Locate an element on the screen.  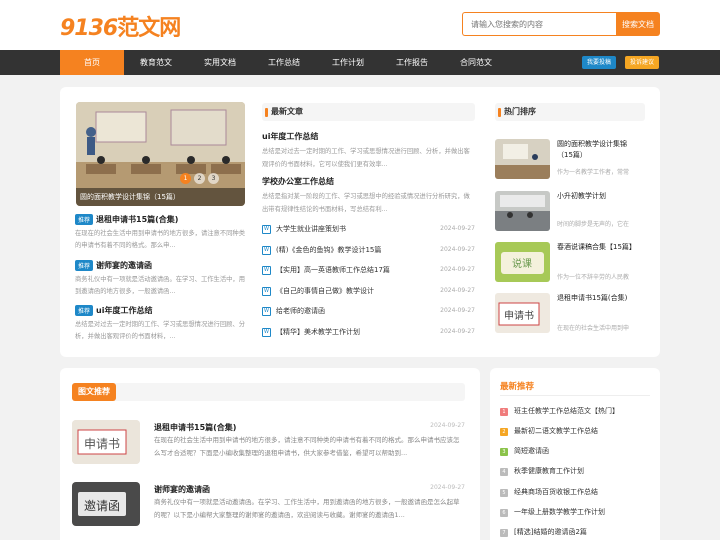
logo-text: 范文网 is located at coordinates (149, 28).